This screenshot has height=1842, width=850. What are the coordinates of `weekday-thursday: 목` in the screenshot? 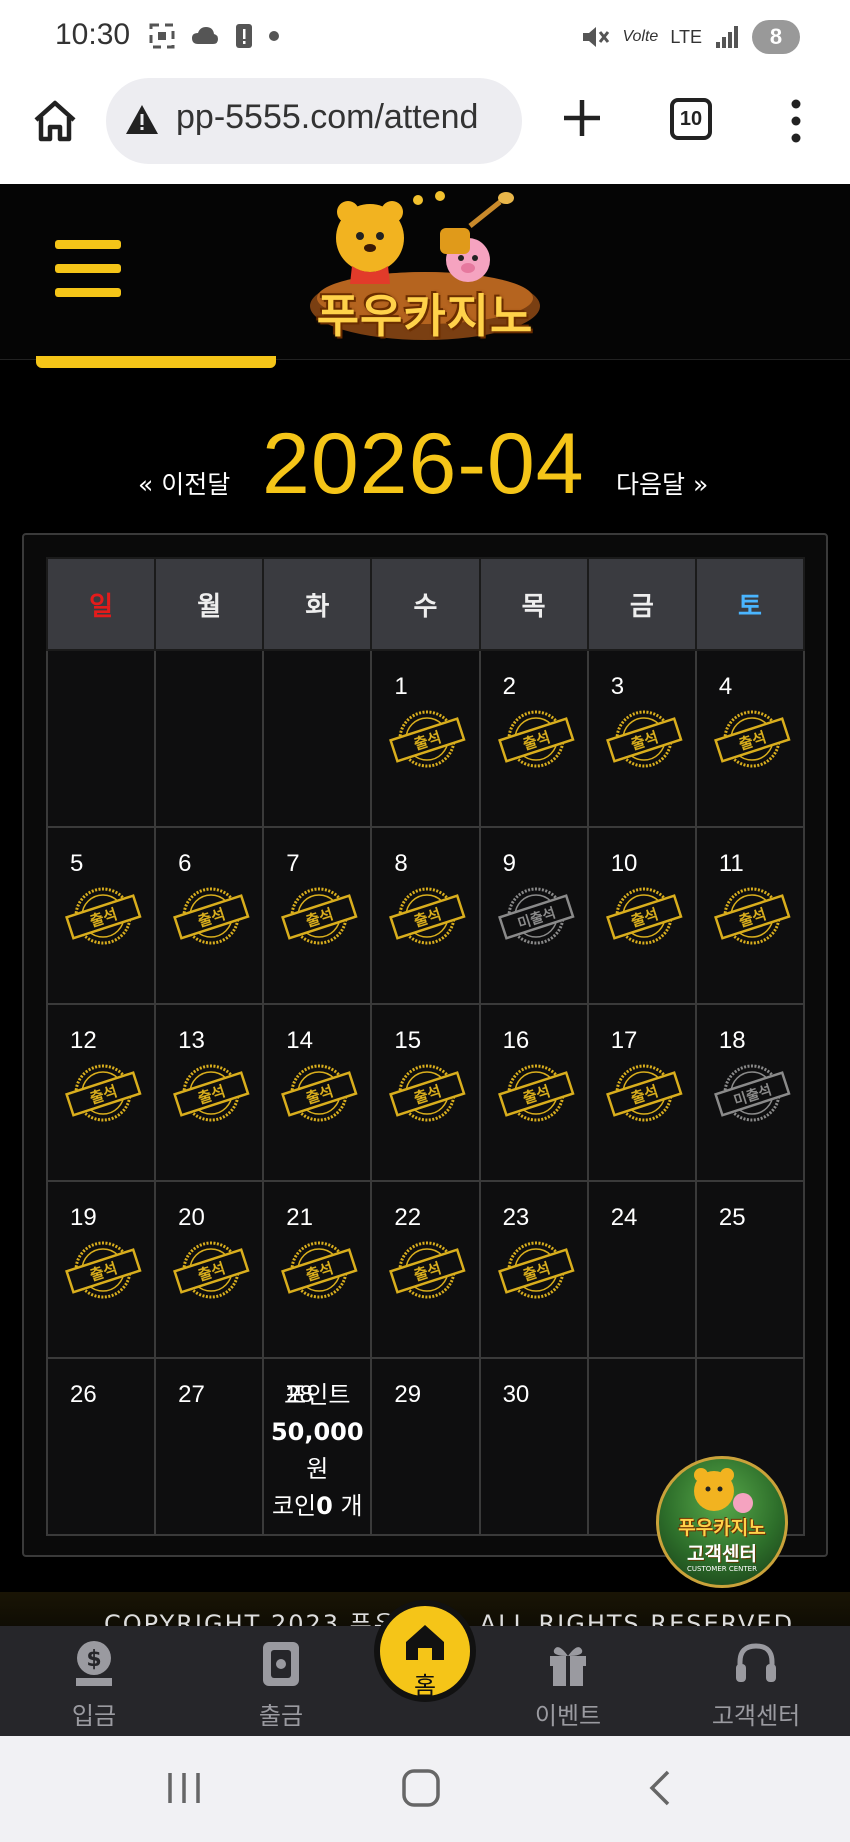 It's located at (533, 604).